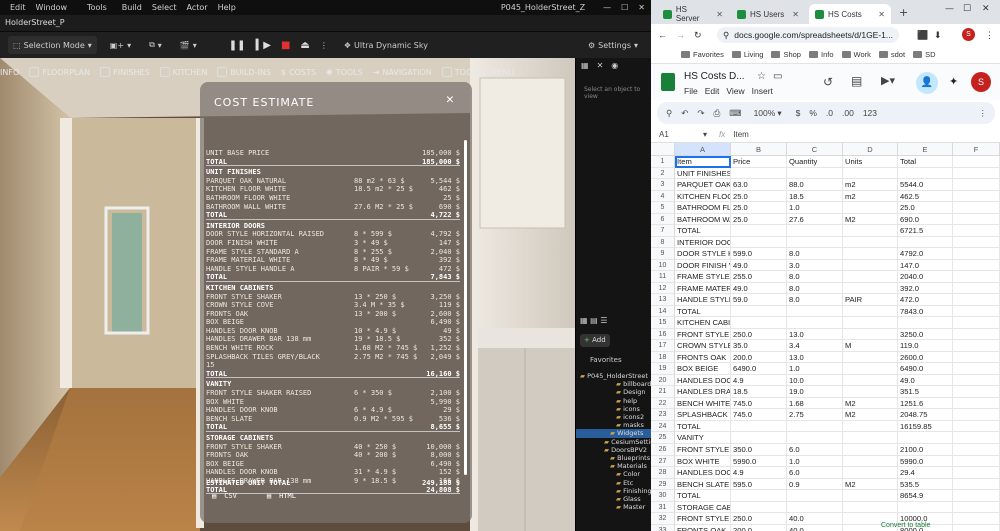 The height and width of the screenshot is (531, 1000). What do you see at coordinates (132, 7) in the screenshot?
I see `menu-build: Build` at bounding box center [132, 7].